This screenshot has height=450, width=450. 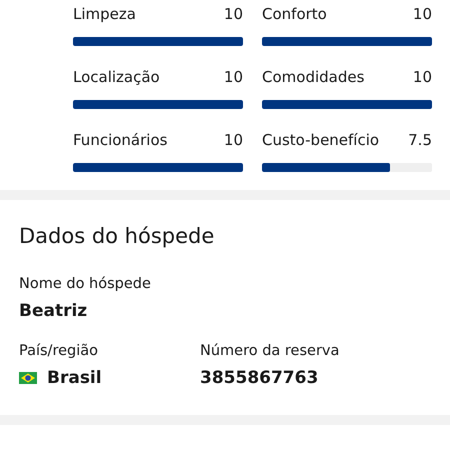 What do you see at coordinates (270, 351) in the screenshot?
I see `field-label: Número da reserva` at bounding box center [270, 351].